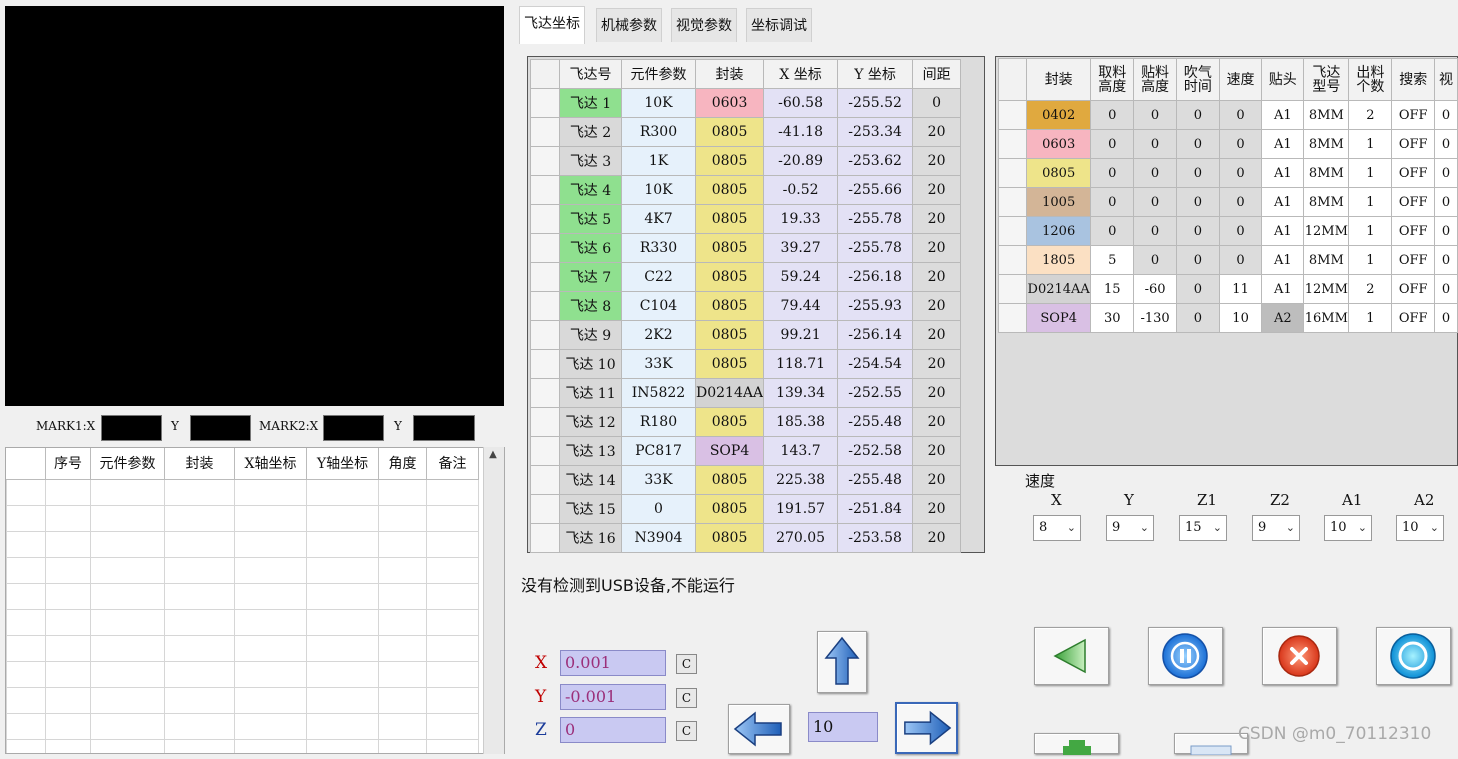  I want to click on table-row: 飞达 12 R180 0805 185.38 -255.48 20, so click(746, 422).